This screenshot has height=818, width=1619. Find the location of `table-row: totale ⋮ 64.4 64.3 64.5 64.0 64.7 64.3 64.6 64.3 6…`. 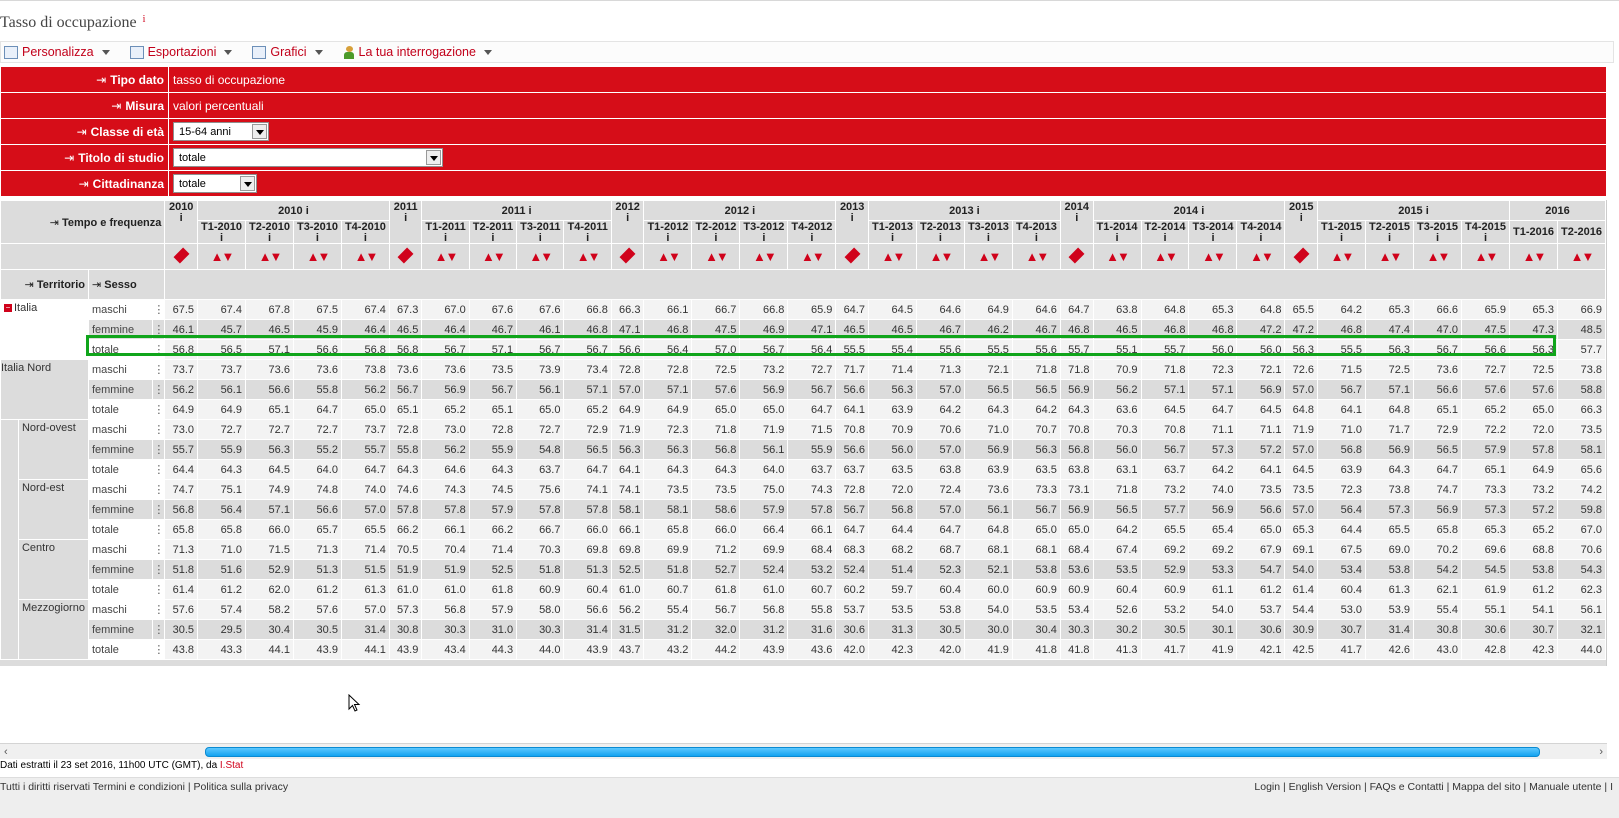

table-row: totale ⋮ 64.4 64.3 64.5 64.0 64.7 64.3 64.6 64.3 6… is located at coordinates (803, 469).